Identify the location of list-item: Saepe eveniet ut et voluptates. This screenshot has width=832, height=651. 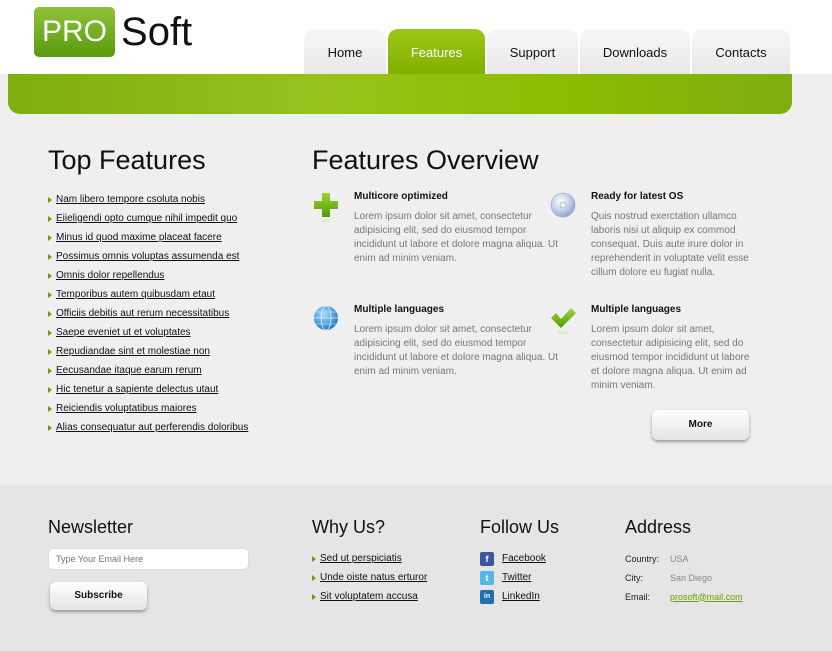
(148, 332).